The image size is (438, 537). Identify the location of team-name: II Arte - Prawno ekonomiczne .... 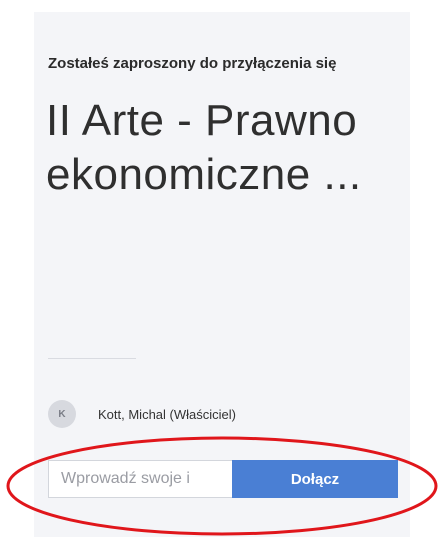
(204, 147).